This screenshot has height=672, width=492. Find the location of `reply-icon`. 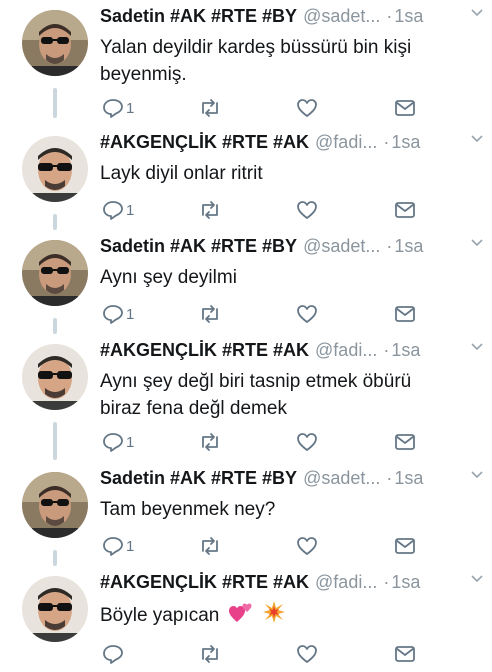

reply-icon is located at coordinates (113, 546).